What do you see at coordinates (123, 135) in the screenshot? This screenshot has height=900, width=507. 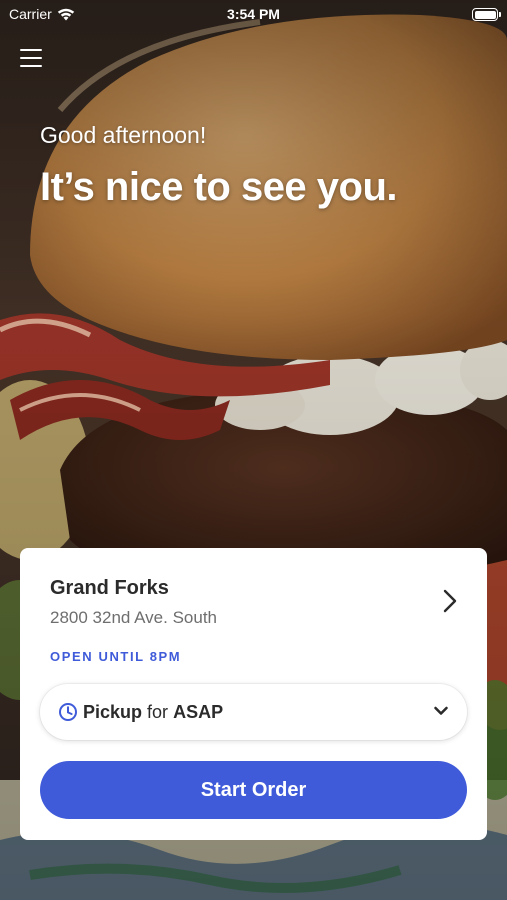 I see `greeting-text: Good afternoon!` at bounding box center [123, 135].